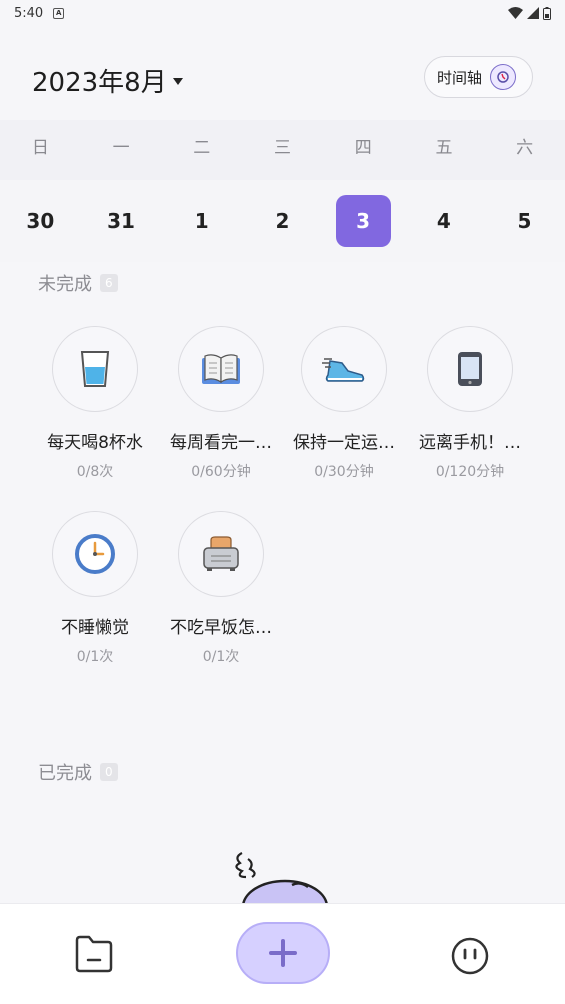 Image resolution: width=565 pixels, height=1004 pixels. I want to click on phone-icon, so click(470, 369).